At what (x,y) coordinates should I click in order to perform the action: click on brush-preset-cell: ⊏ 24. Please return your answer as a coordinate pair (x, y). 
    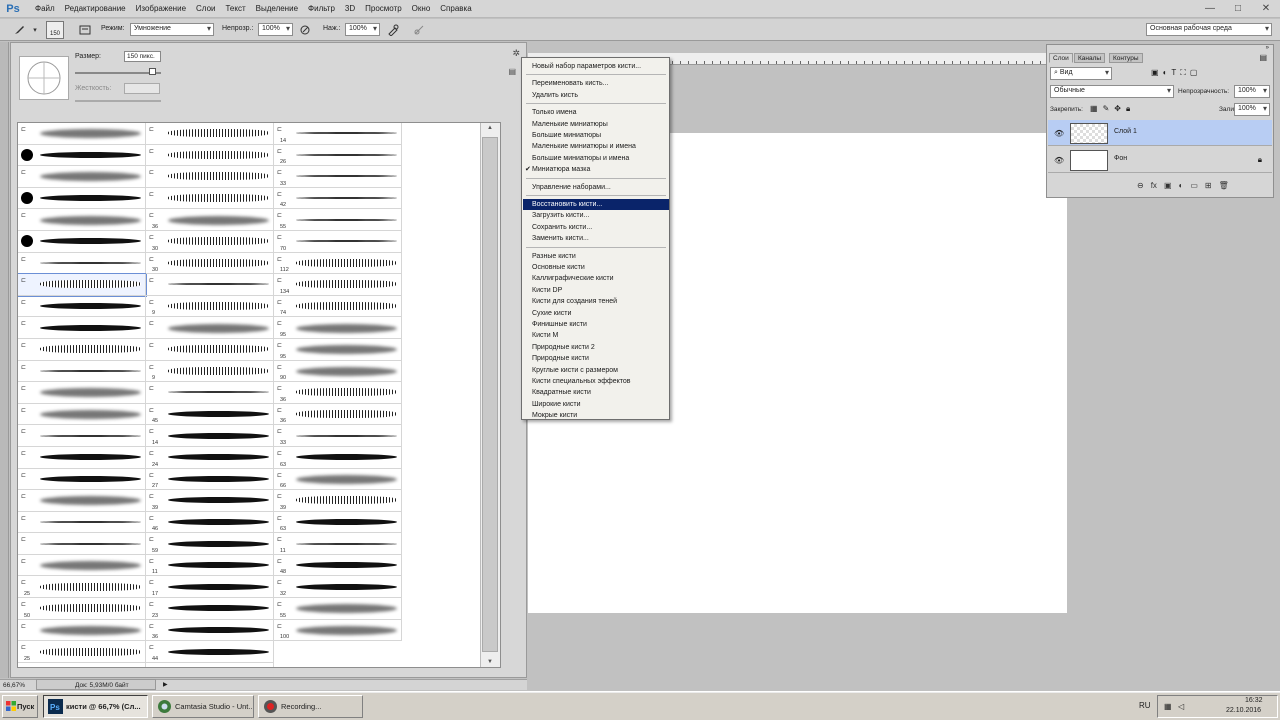
    Looking at the image, I should click on (210, 457).